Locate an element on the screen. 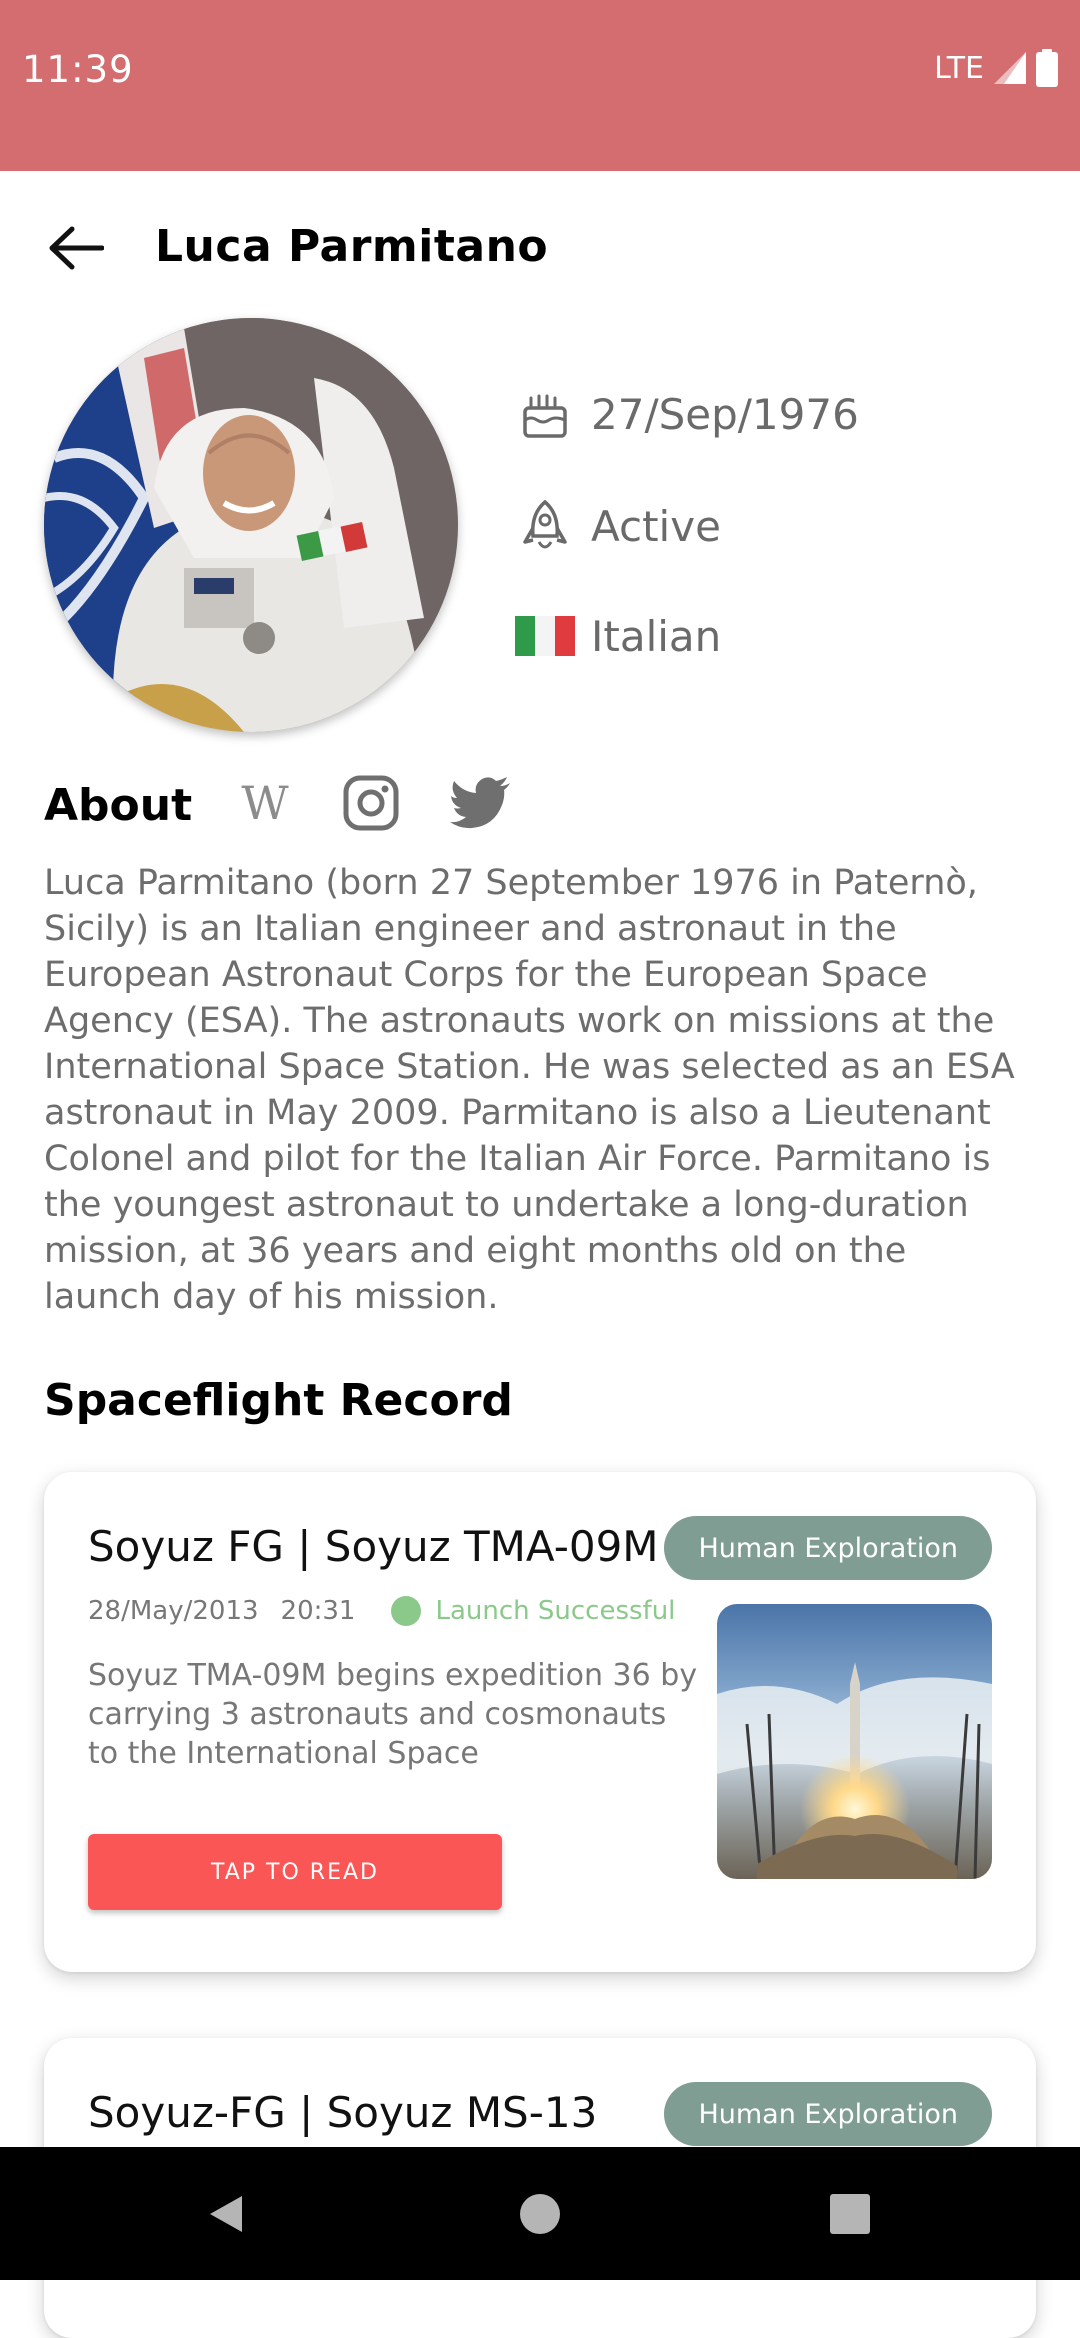 This screenshot has width=1080, height=2338. system-nav-bar is located at coordinates (540, 2213).